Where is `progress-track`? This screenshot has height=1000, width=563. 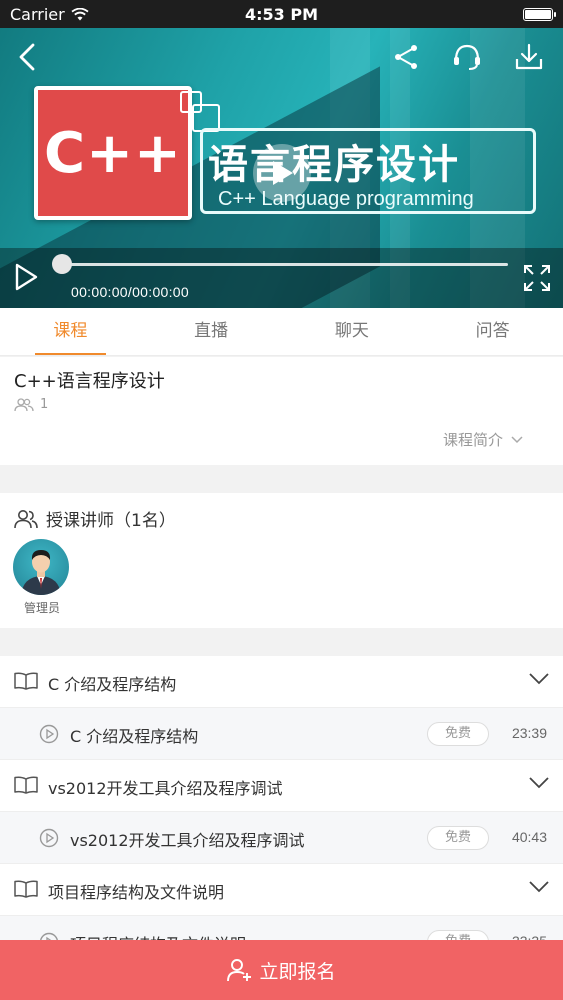 progress-track is located at coordinates (285, 264).